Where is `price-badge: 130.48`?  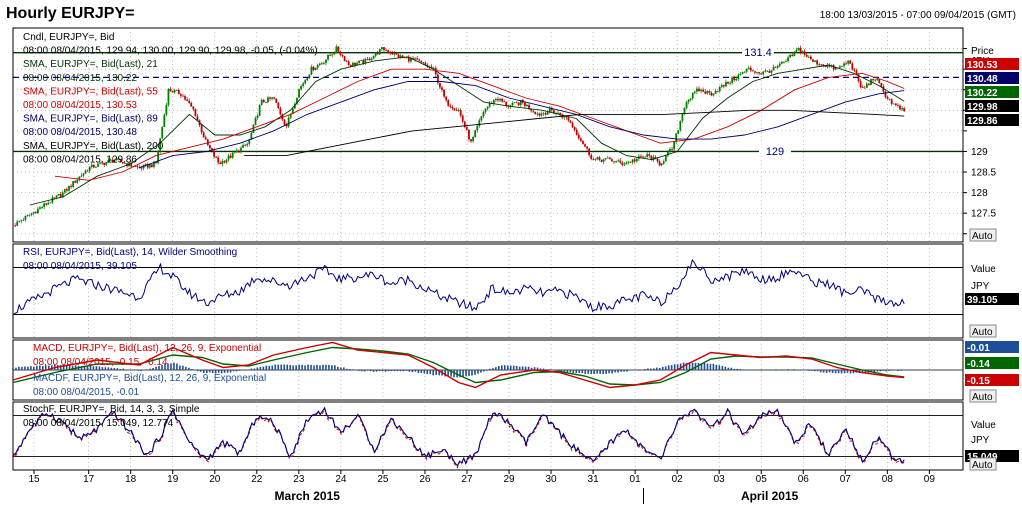
price-badge: 130.48 is located at coordinates (982, 79).